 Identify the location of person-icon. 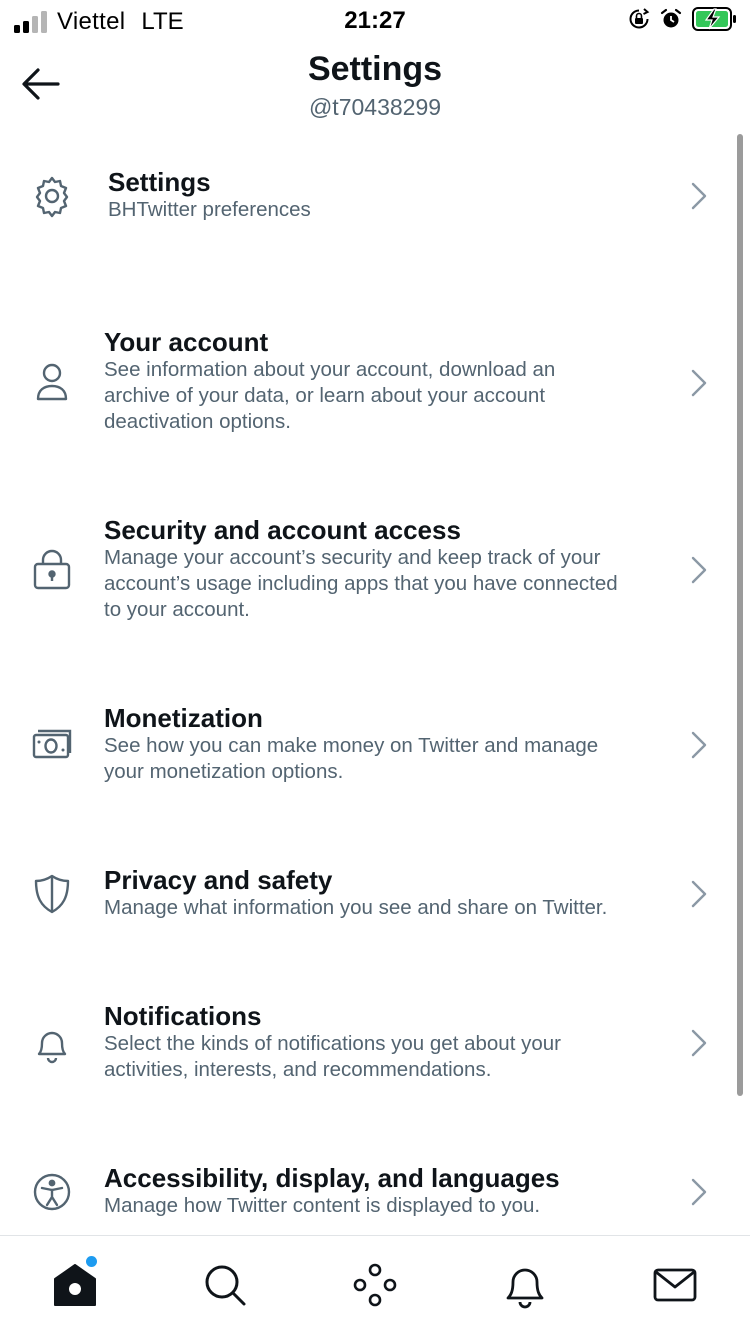
(52, 382).